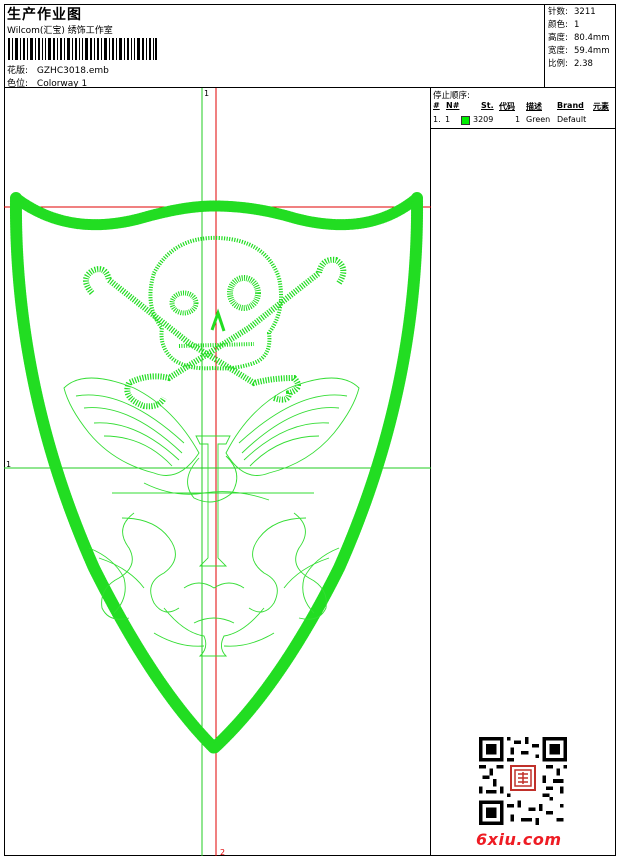 This screenshot has width=620, height=860. What do you see at coordinates (564, 25) in the screenshot?
I see `stat-colors: 颜色: 1` at bounding box center [564, 25].